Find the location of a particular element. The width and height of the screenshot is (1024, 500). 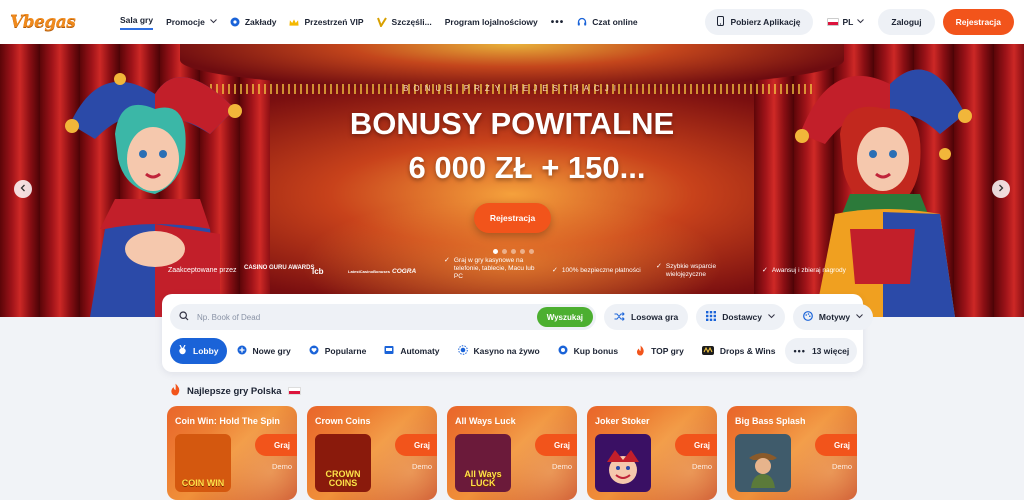

game-card: Crown Coins CROWN COINS Graj Demo is located at coordinates (372, 453).